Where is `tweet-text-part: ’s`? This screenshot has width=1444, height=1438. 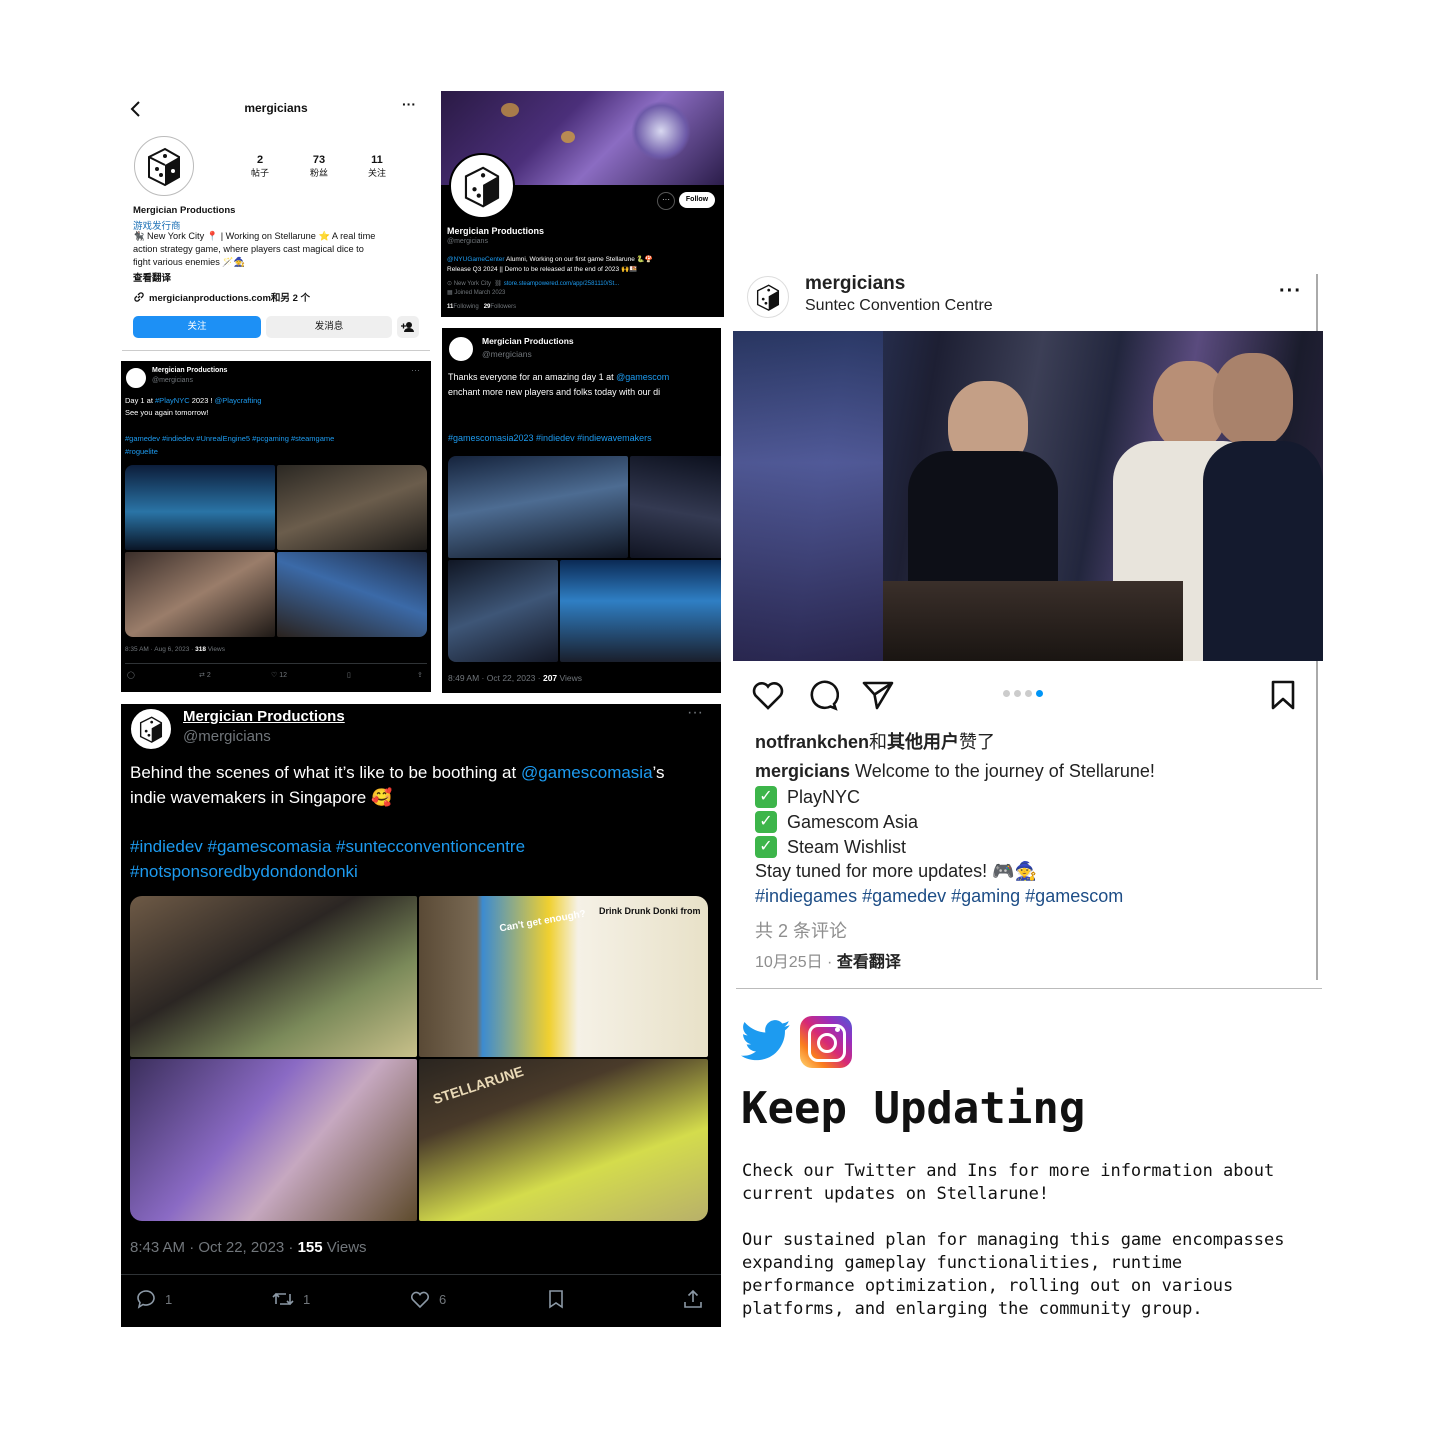 tweet-text-part: ’s is located at coordinates (658, 772).